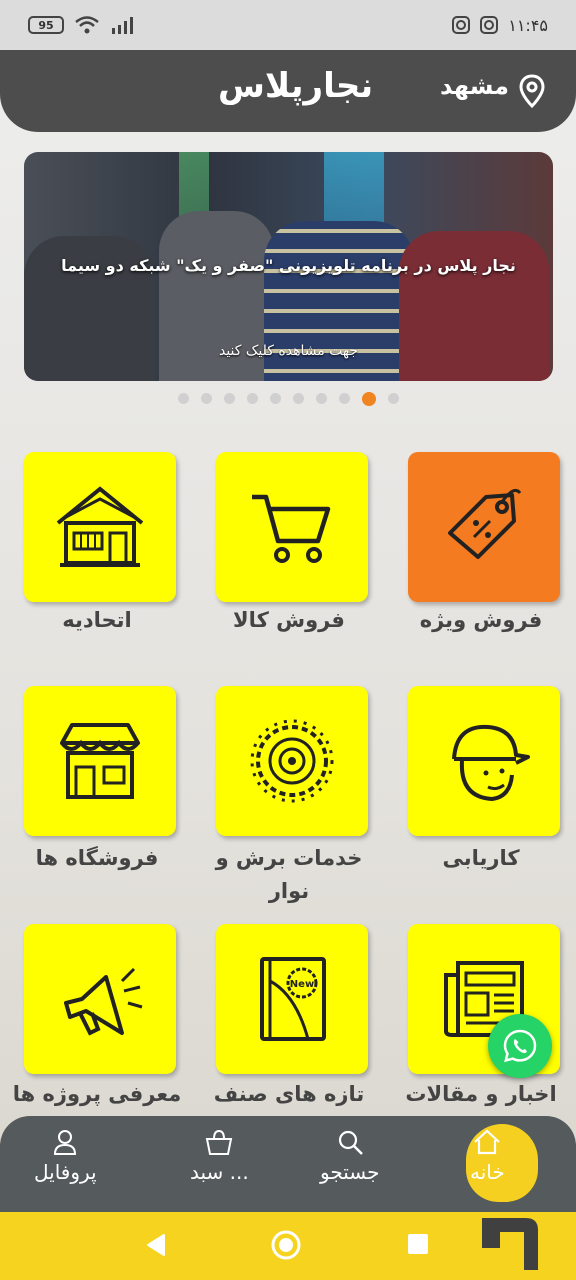 The height and width of the screenshot is (1280, 576). I want to click on store-icon, so click(100, 761).